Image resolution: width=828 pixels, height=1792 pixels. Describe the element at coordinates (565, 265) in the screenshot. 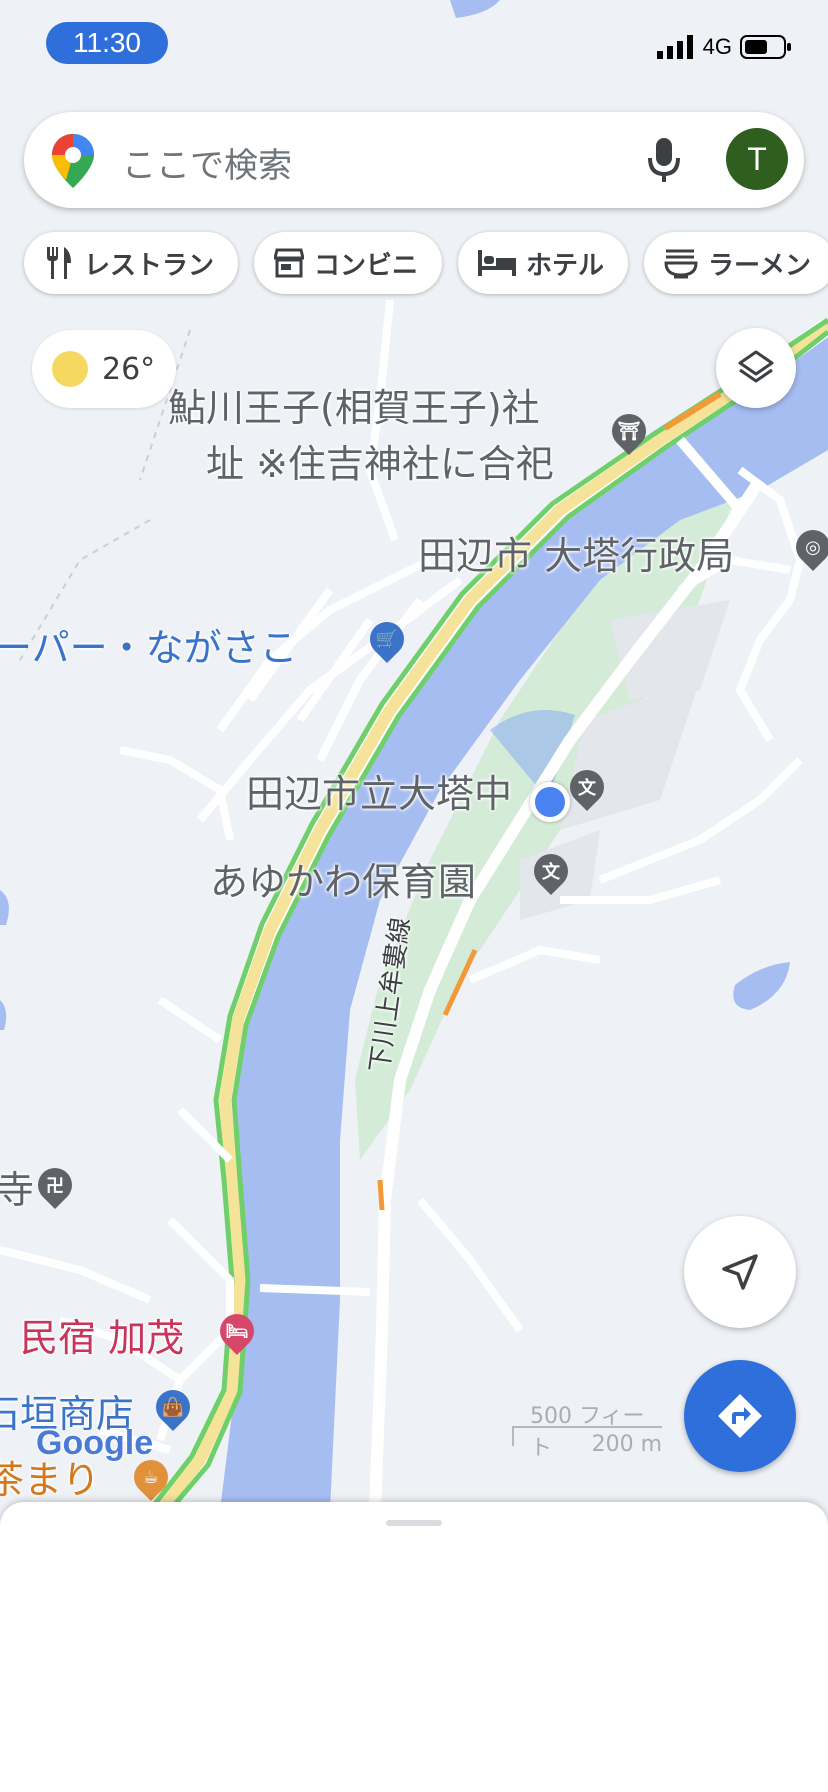

I see `chip-hotel-label: ホテル` at that location.